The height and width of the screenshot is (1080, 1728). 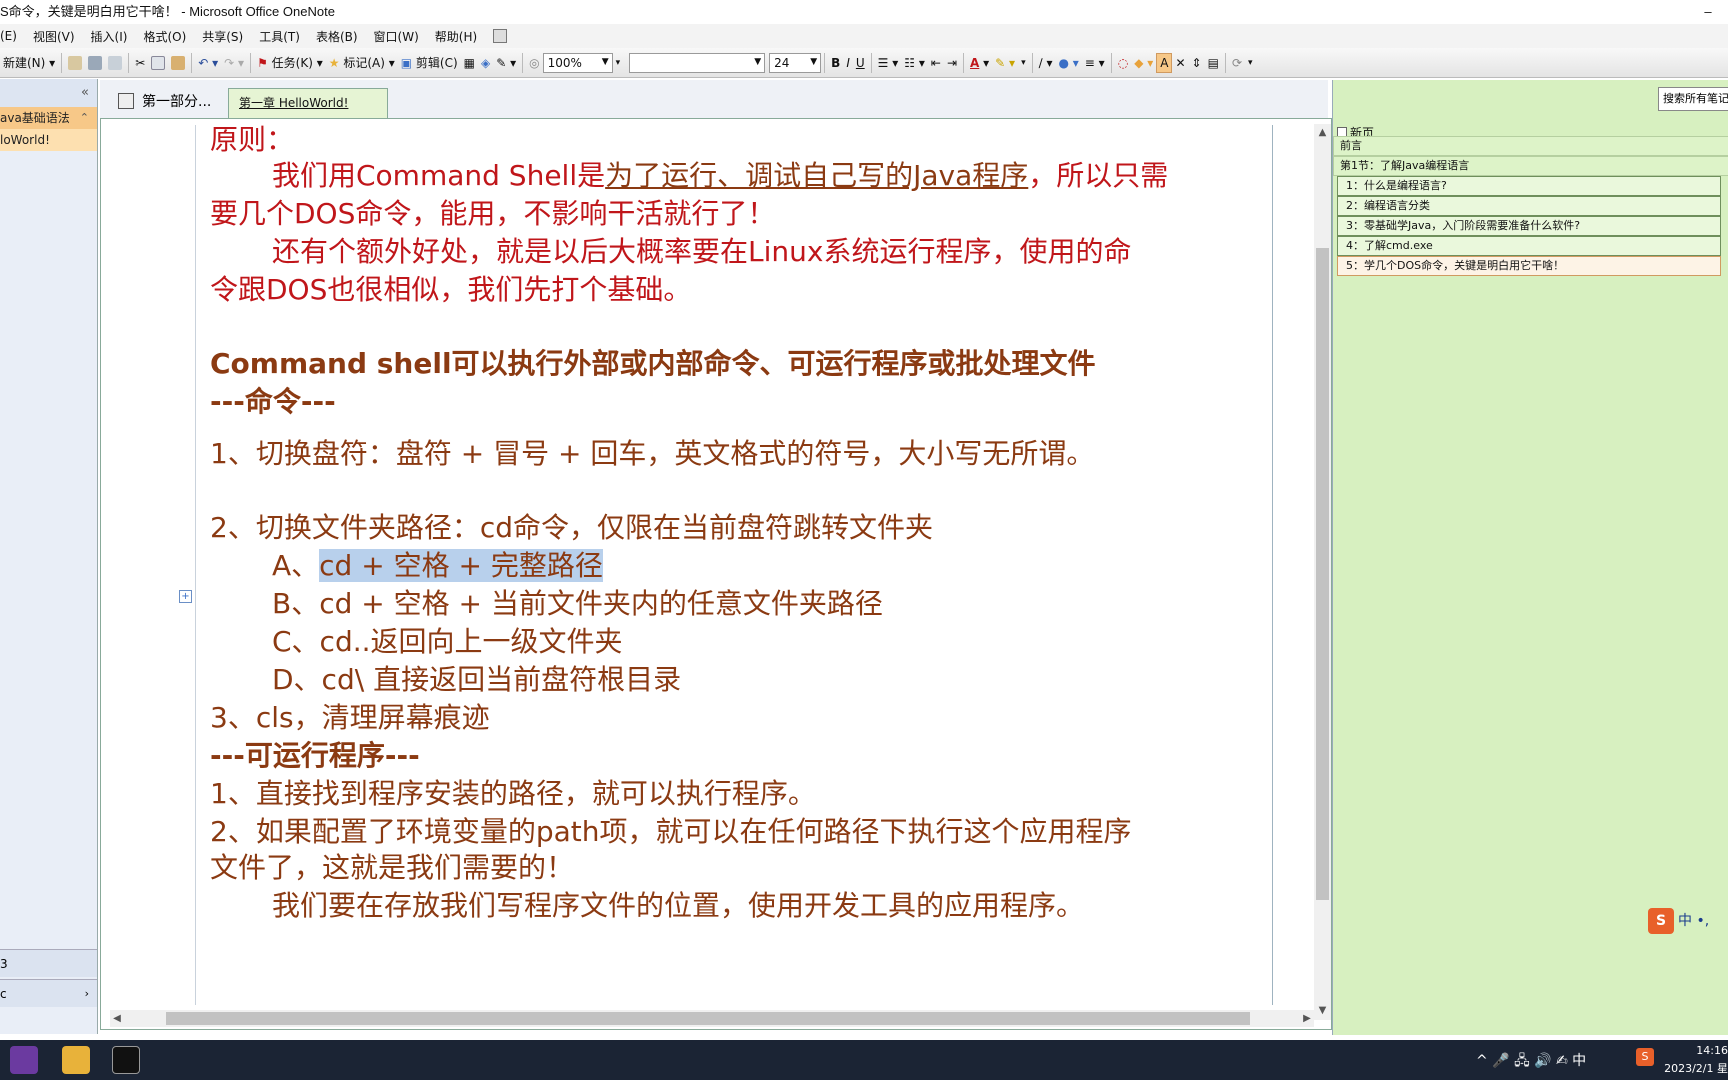 What do you see at coordinates (54, 36) in the screenshot?
I see `menu-view: 视图(V)` at bounding box center [54, 36].